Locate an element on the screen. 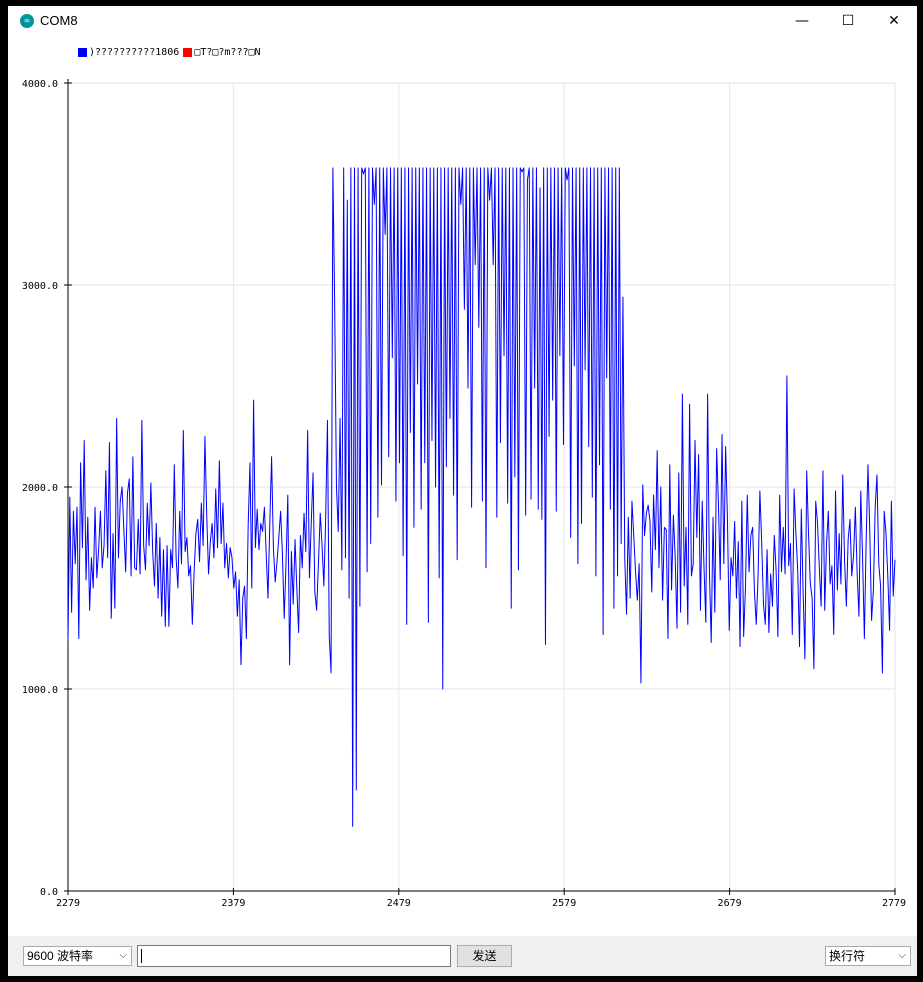 This screenshot has width=923, height=982. x-tick-label: 2279 is located at coordinates (68, 903).